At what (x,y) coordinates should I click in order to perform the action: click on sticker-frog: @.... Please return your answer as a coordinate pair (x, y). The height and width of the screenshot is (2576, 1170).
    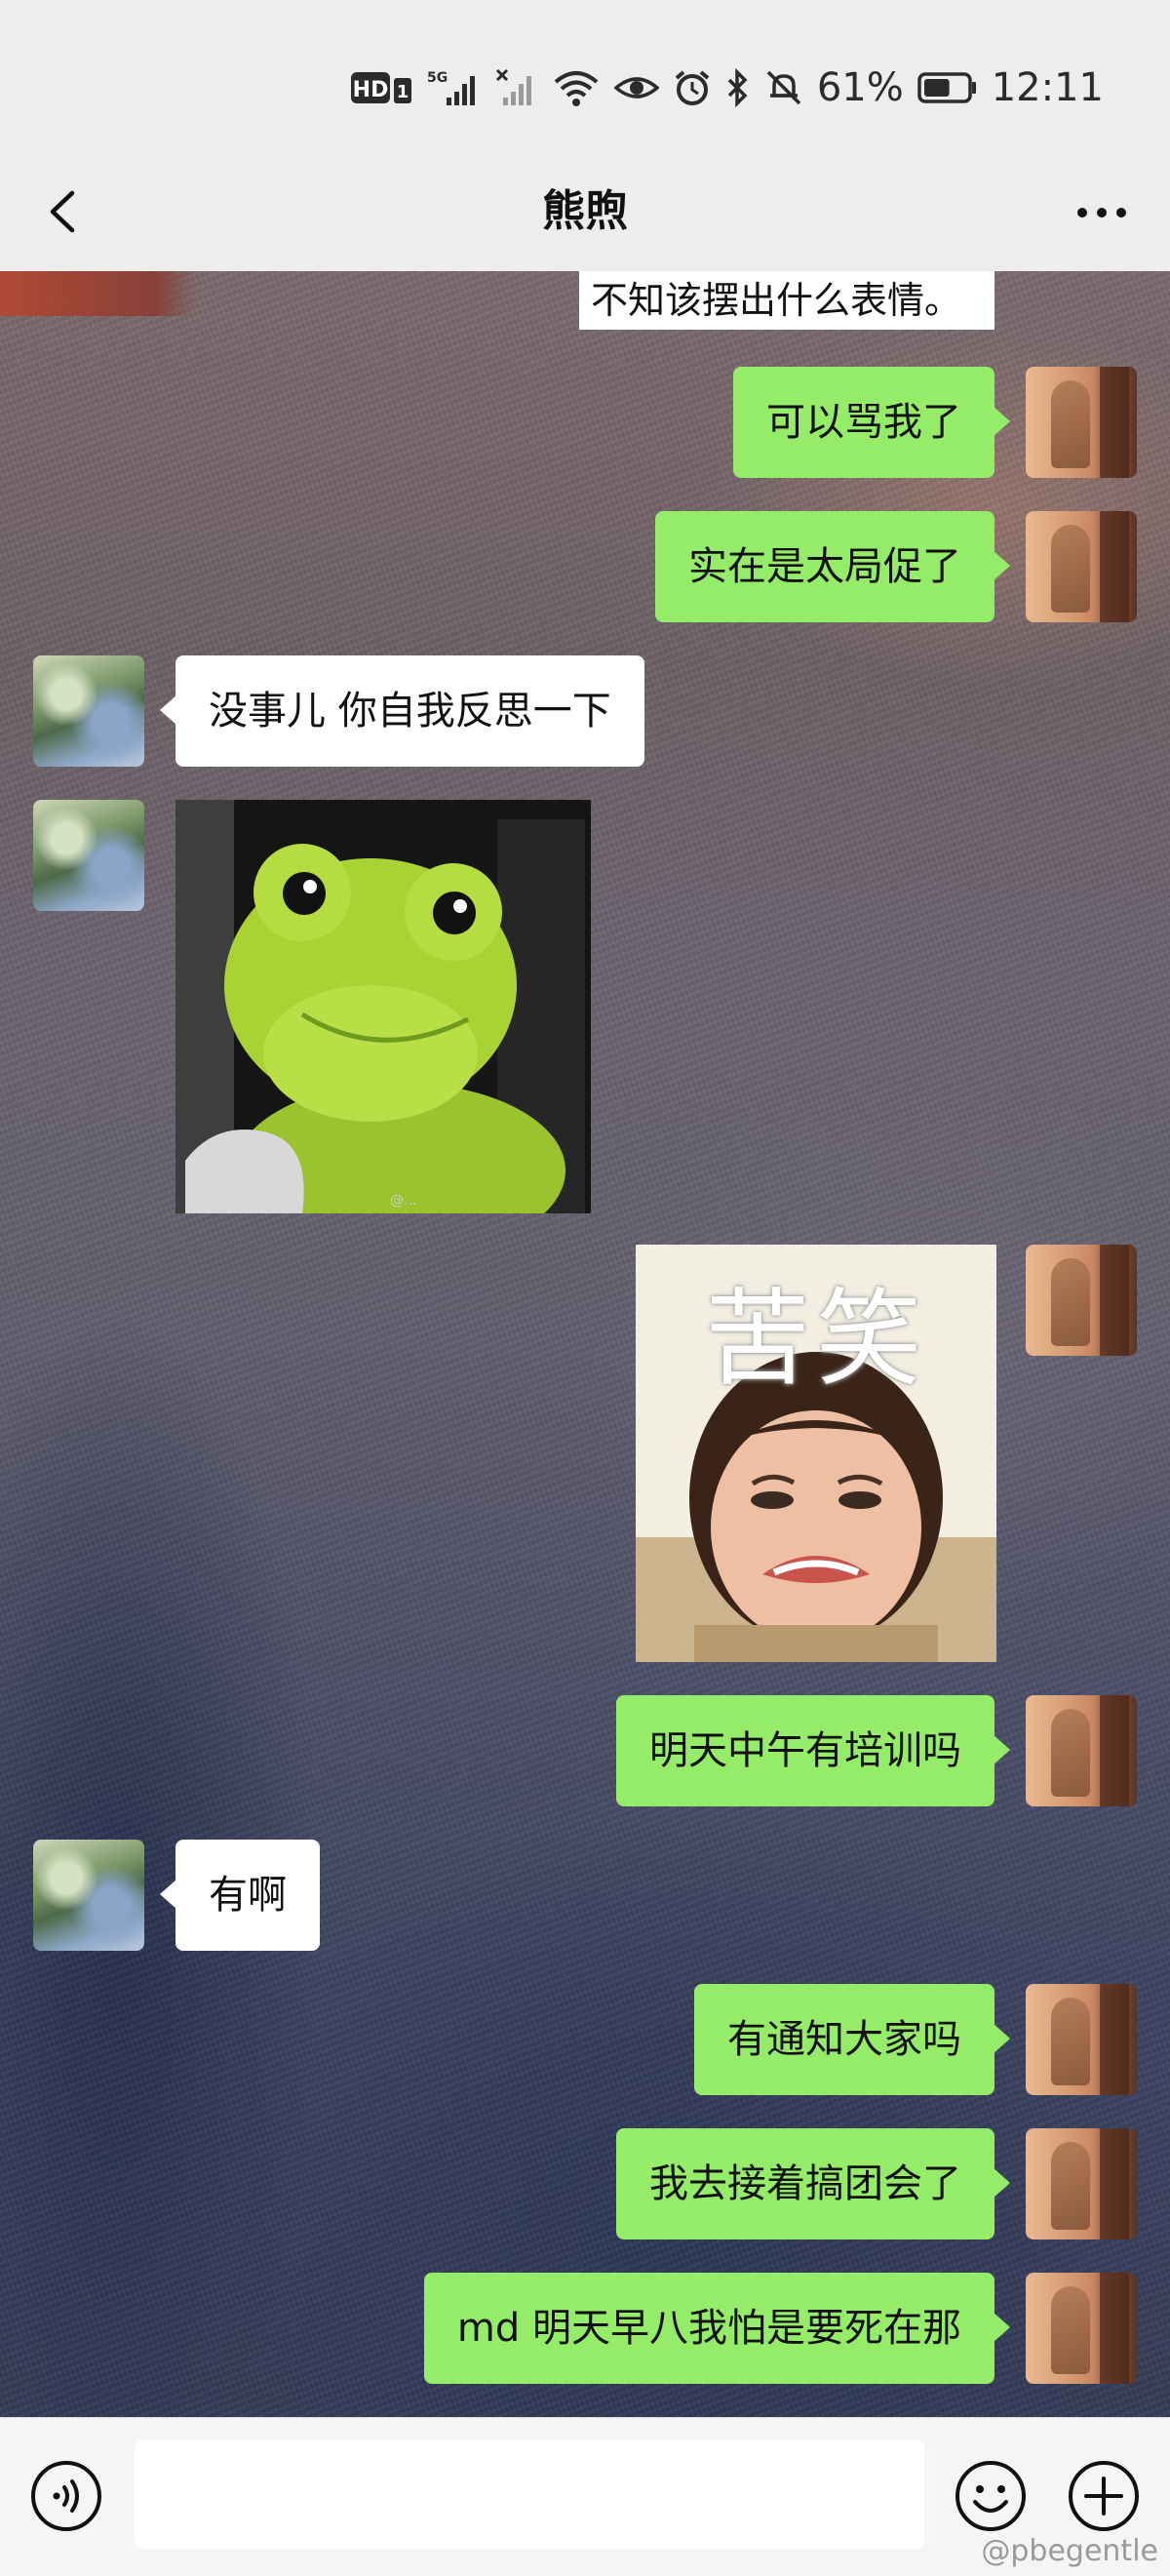
    Looking at the image, I should click on (383, 1006).